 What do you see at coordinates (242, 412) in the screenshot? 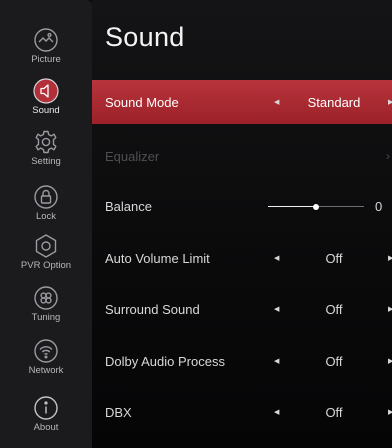
I see `dbx-row: DBX ◀ Off ▶` at bounding box center [242, 412].